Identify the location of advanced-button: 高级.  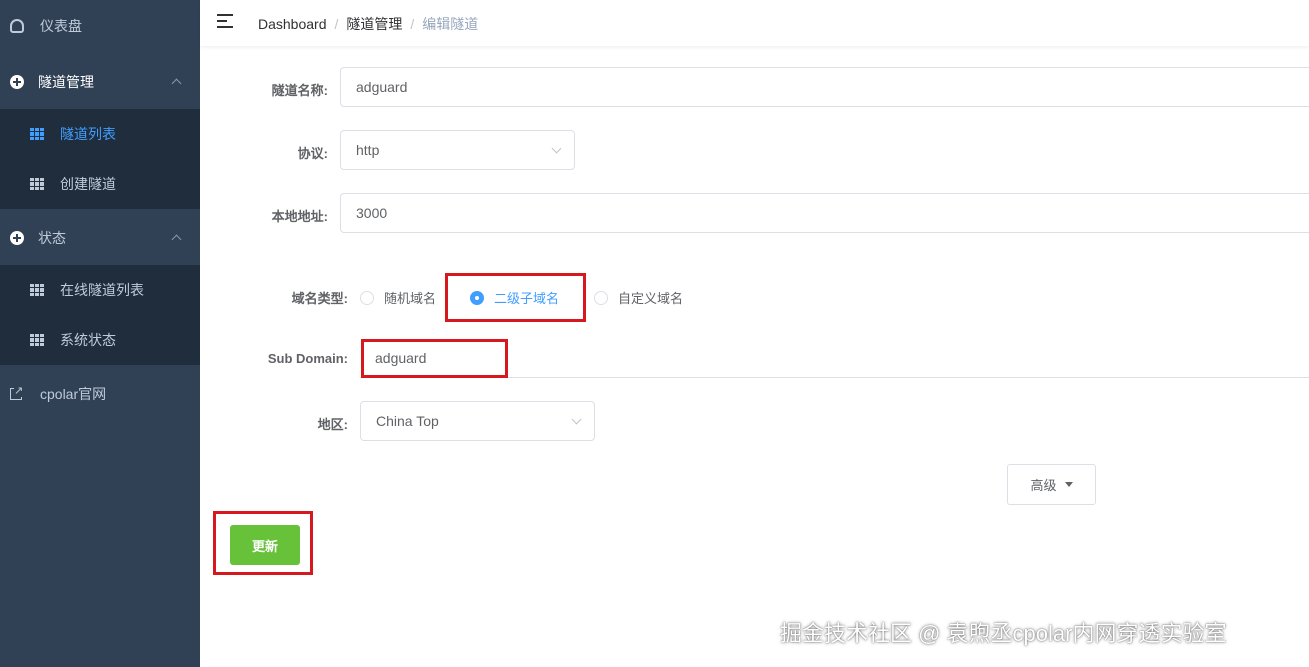
(1051, 484).